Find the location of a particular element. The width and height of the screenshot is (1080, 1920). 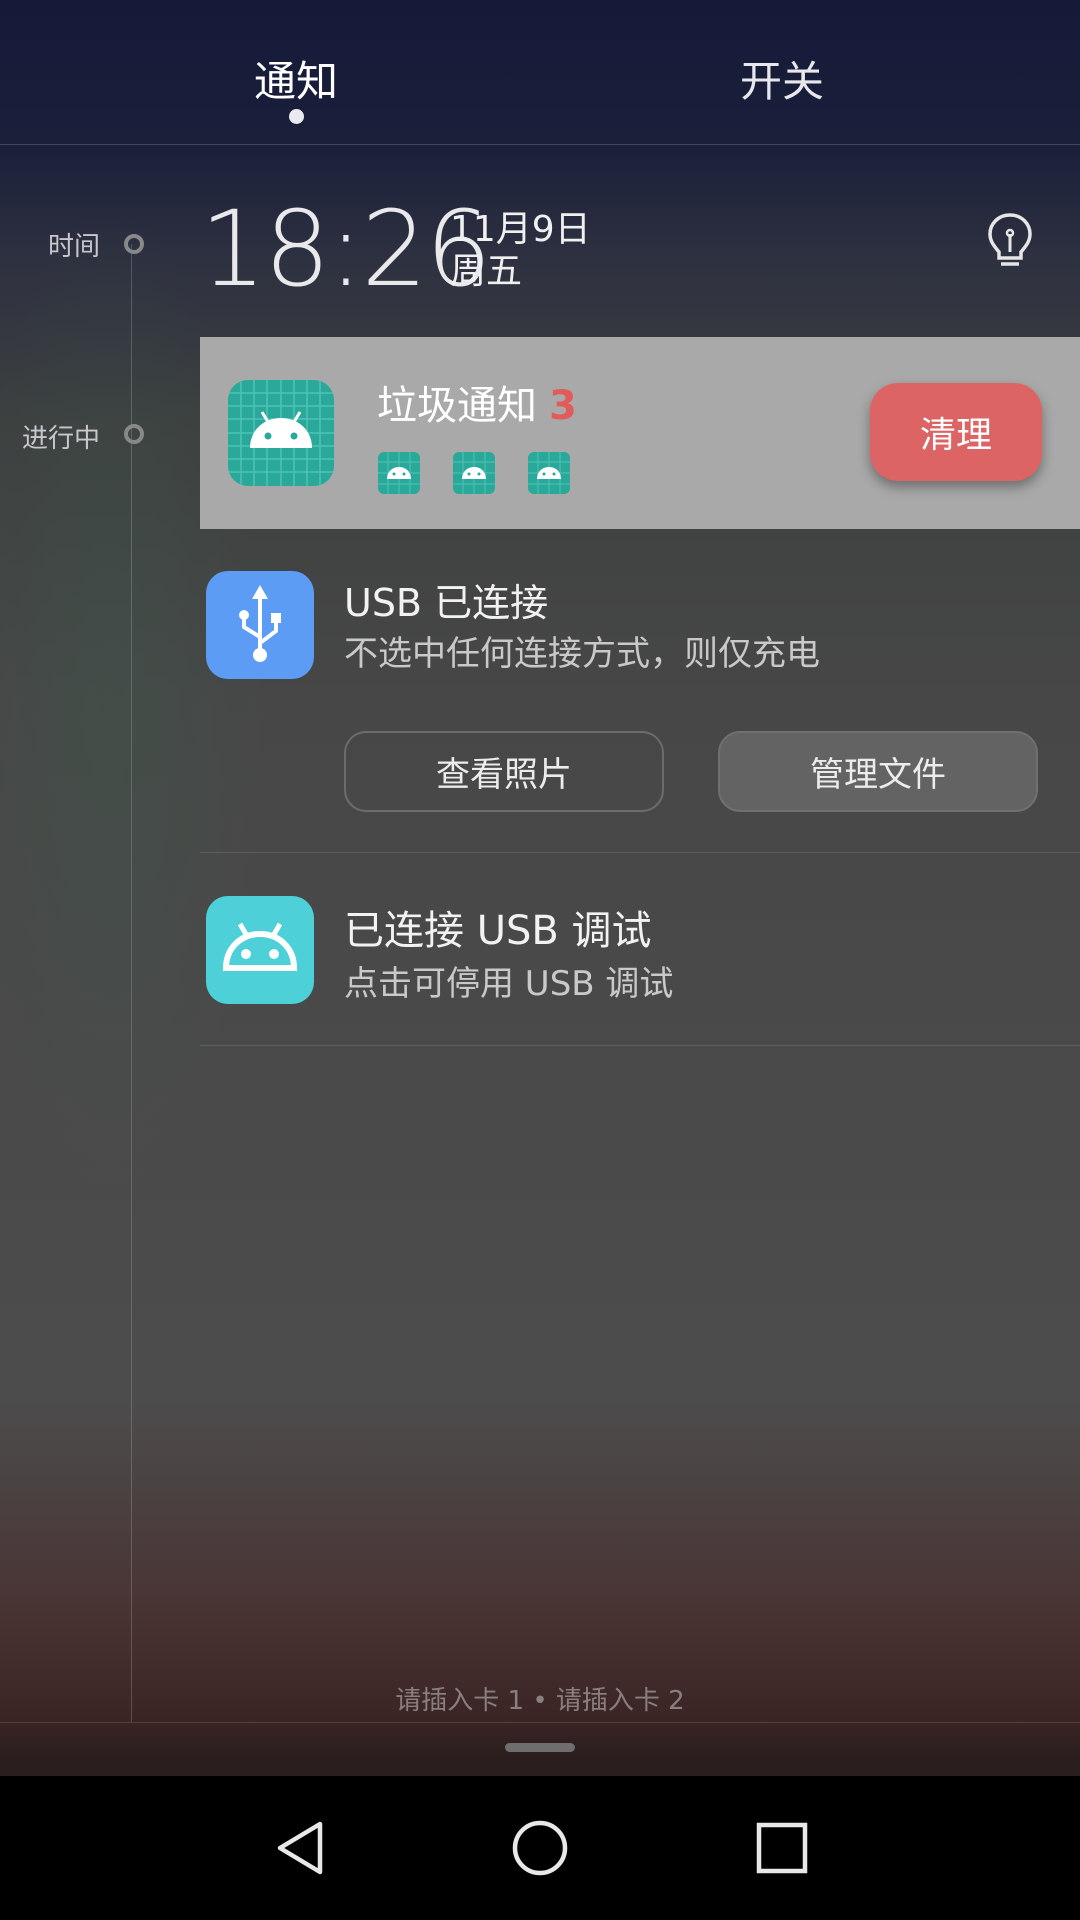

timeline-label-time: 时间 is located at coordinates (73, 247).